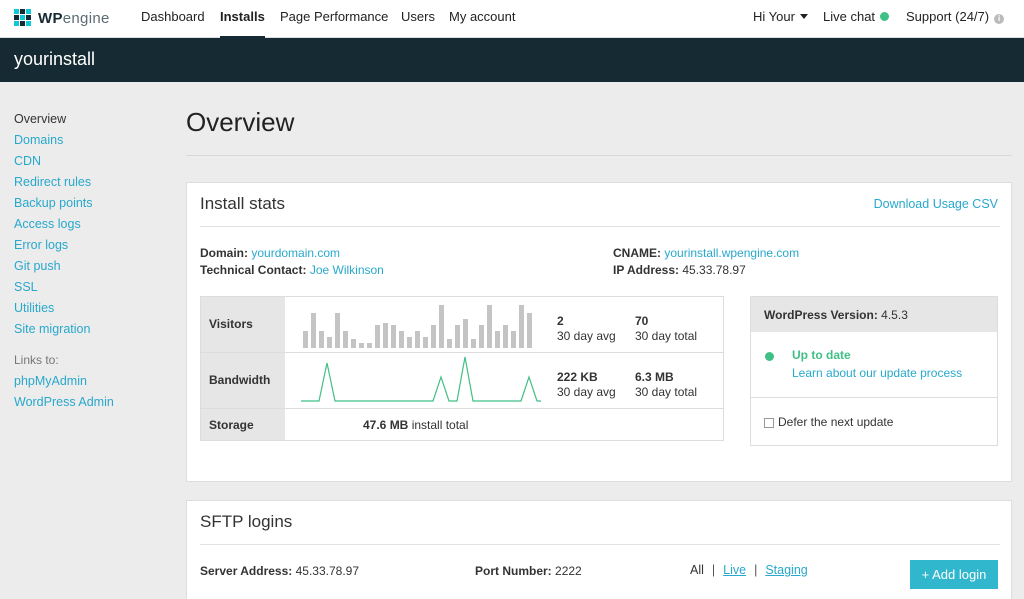  I want to click on links-to-label: Links to:, so click(36, 360).